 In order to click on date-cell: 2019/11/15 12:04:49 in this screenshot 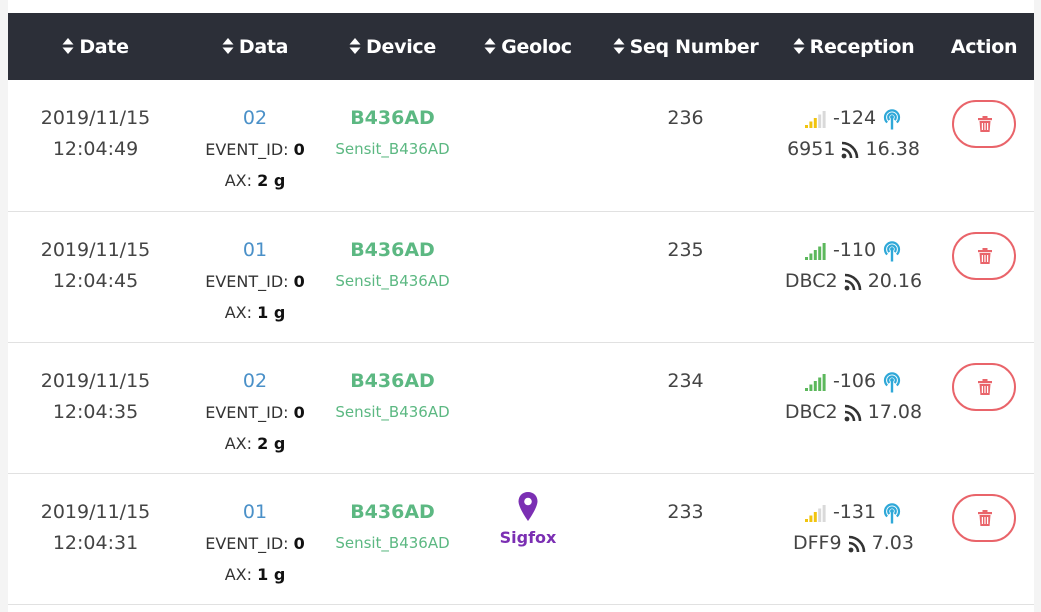, I will do `click(95, 146)`.